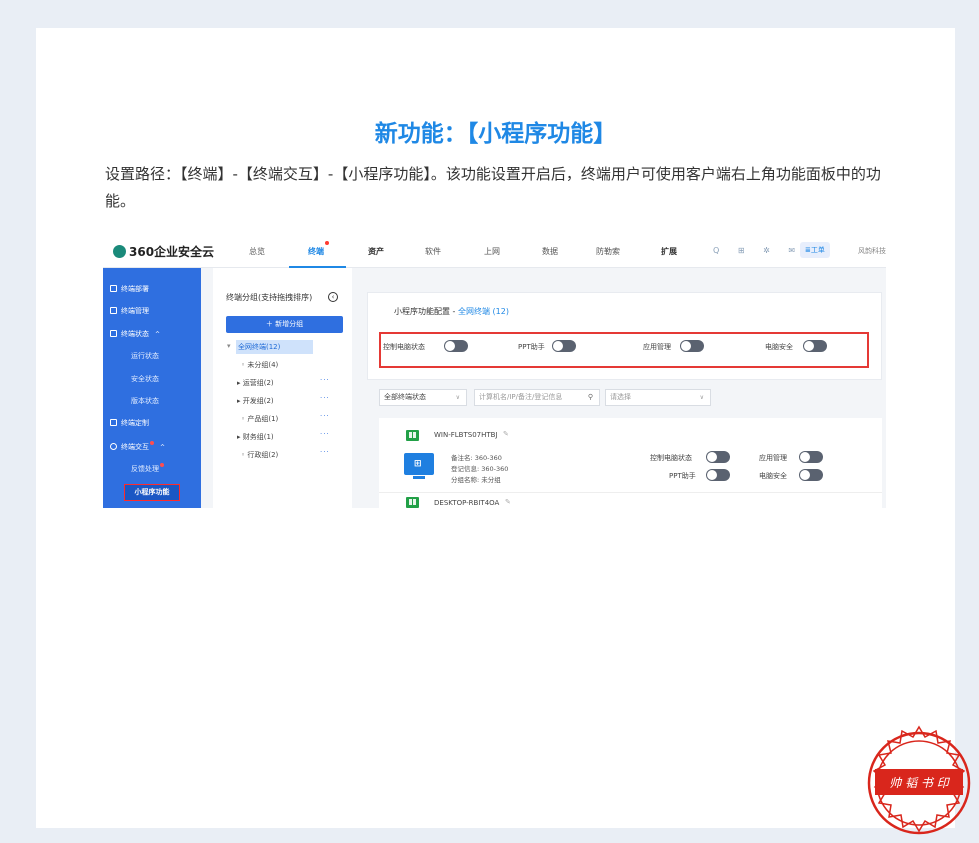  I want to click on interaction-badge-dot, so click(152, 443).